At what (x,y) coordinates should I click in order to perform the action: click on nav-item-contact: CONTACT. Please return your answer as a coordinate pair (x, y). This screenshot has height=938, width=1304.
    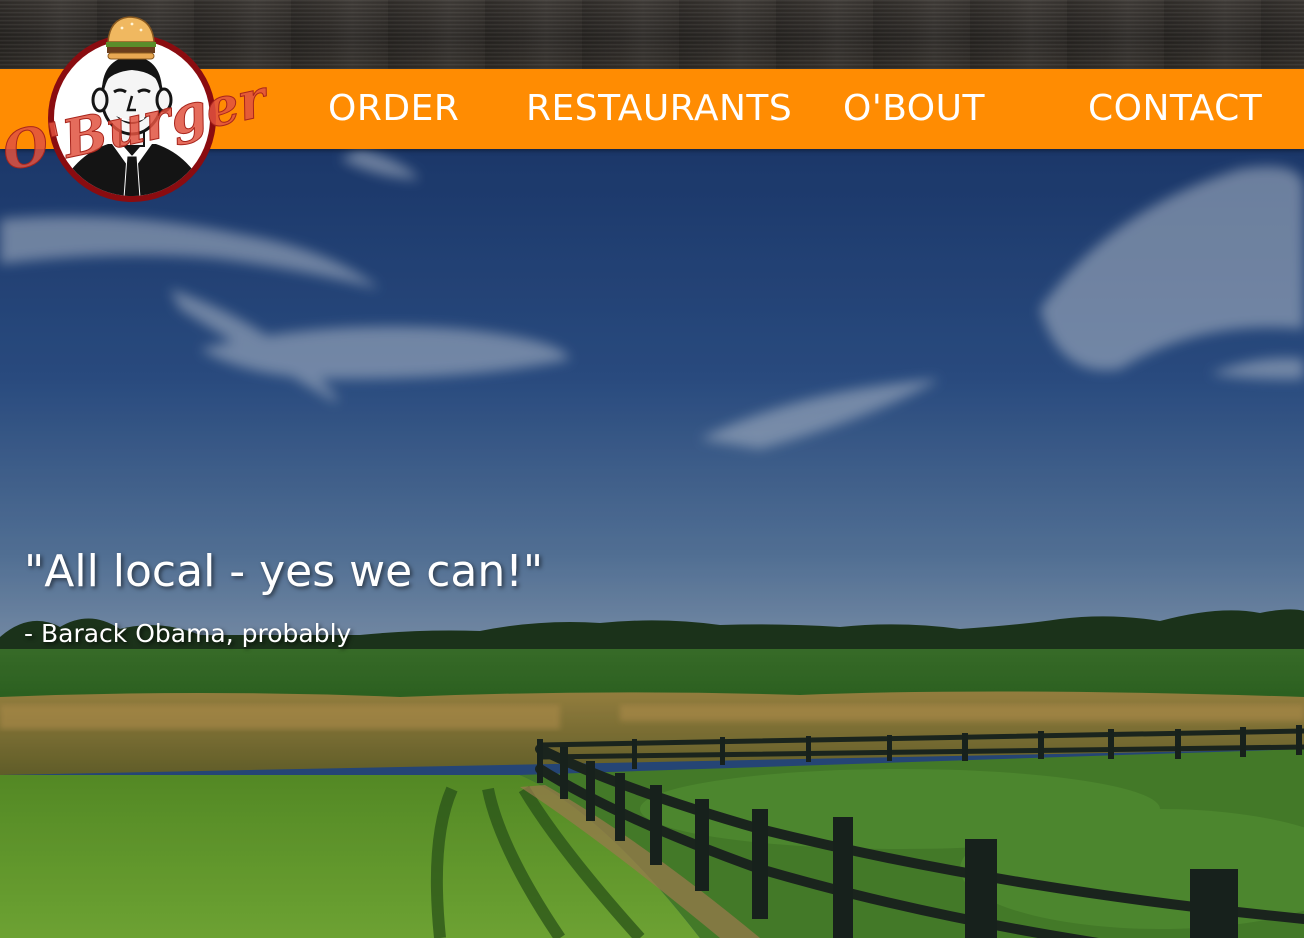
    Looking at the image, I should click on (1175, 109).